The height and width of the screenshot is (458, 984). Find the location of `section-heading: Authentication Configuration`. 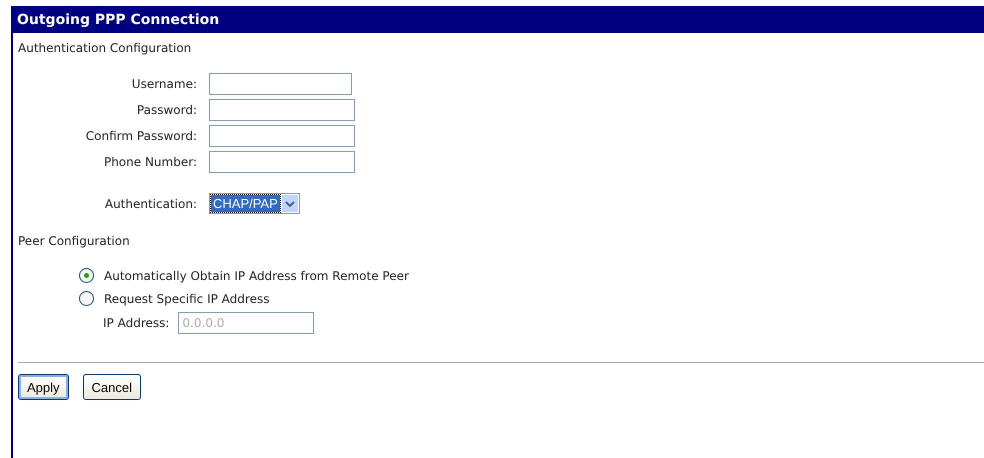

section-heading: Authentication Configuration is located at coordinates (104, 47).